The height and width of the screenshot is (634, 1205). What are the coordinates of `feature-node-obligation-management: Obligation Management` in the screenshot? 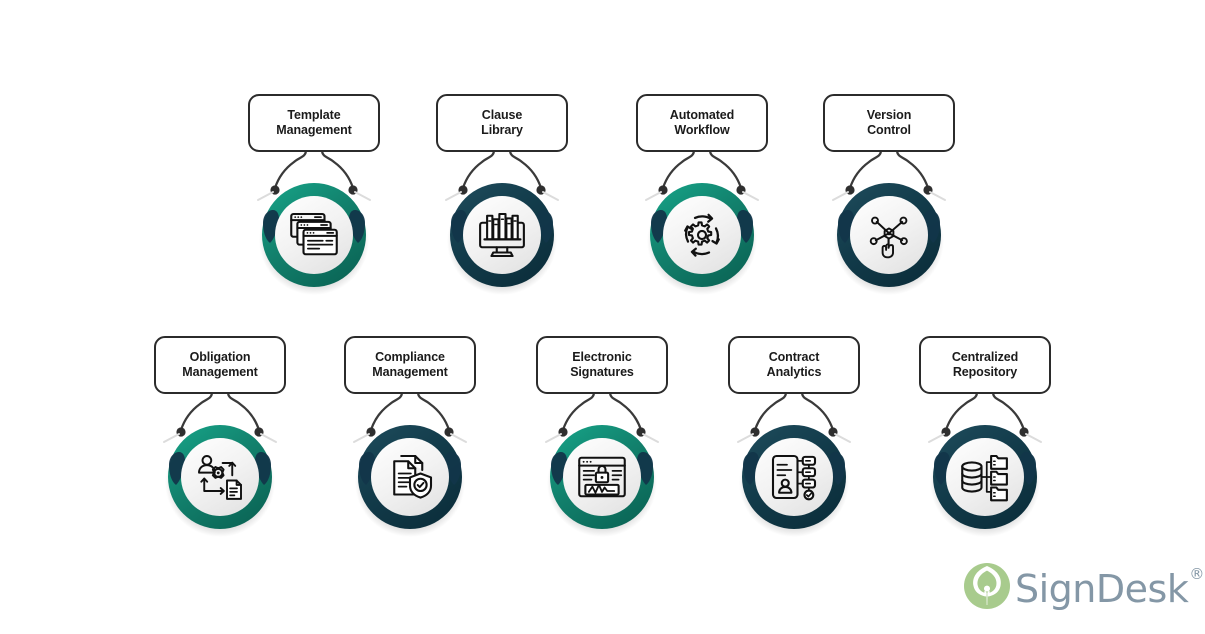 It's located at (220, 436).